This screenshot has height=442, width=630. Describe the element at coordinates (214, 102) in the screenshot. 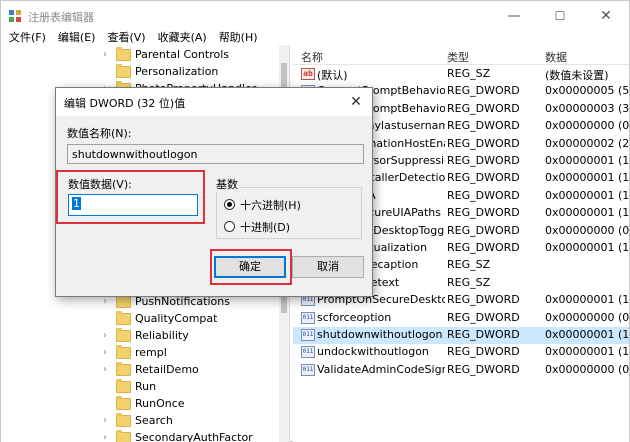

I see `dialog-title-bar: 编辑 DWORD (32 位)值 ✕` at that location.